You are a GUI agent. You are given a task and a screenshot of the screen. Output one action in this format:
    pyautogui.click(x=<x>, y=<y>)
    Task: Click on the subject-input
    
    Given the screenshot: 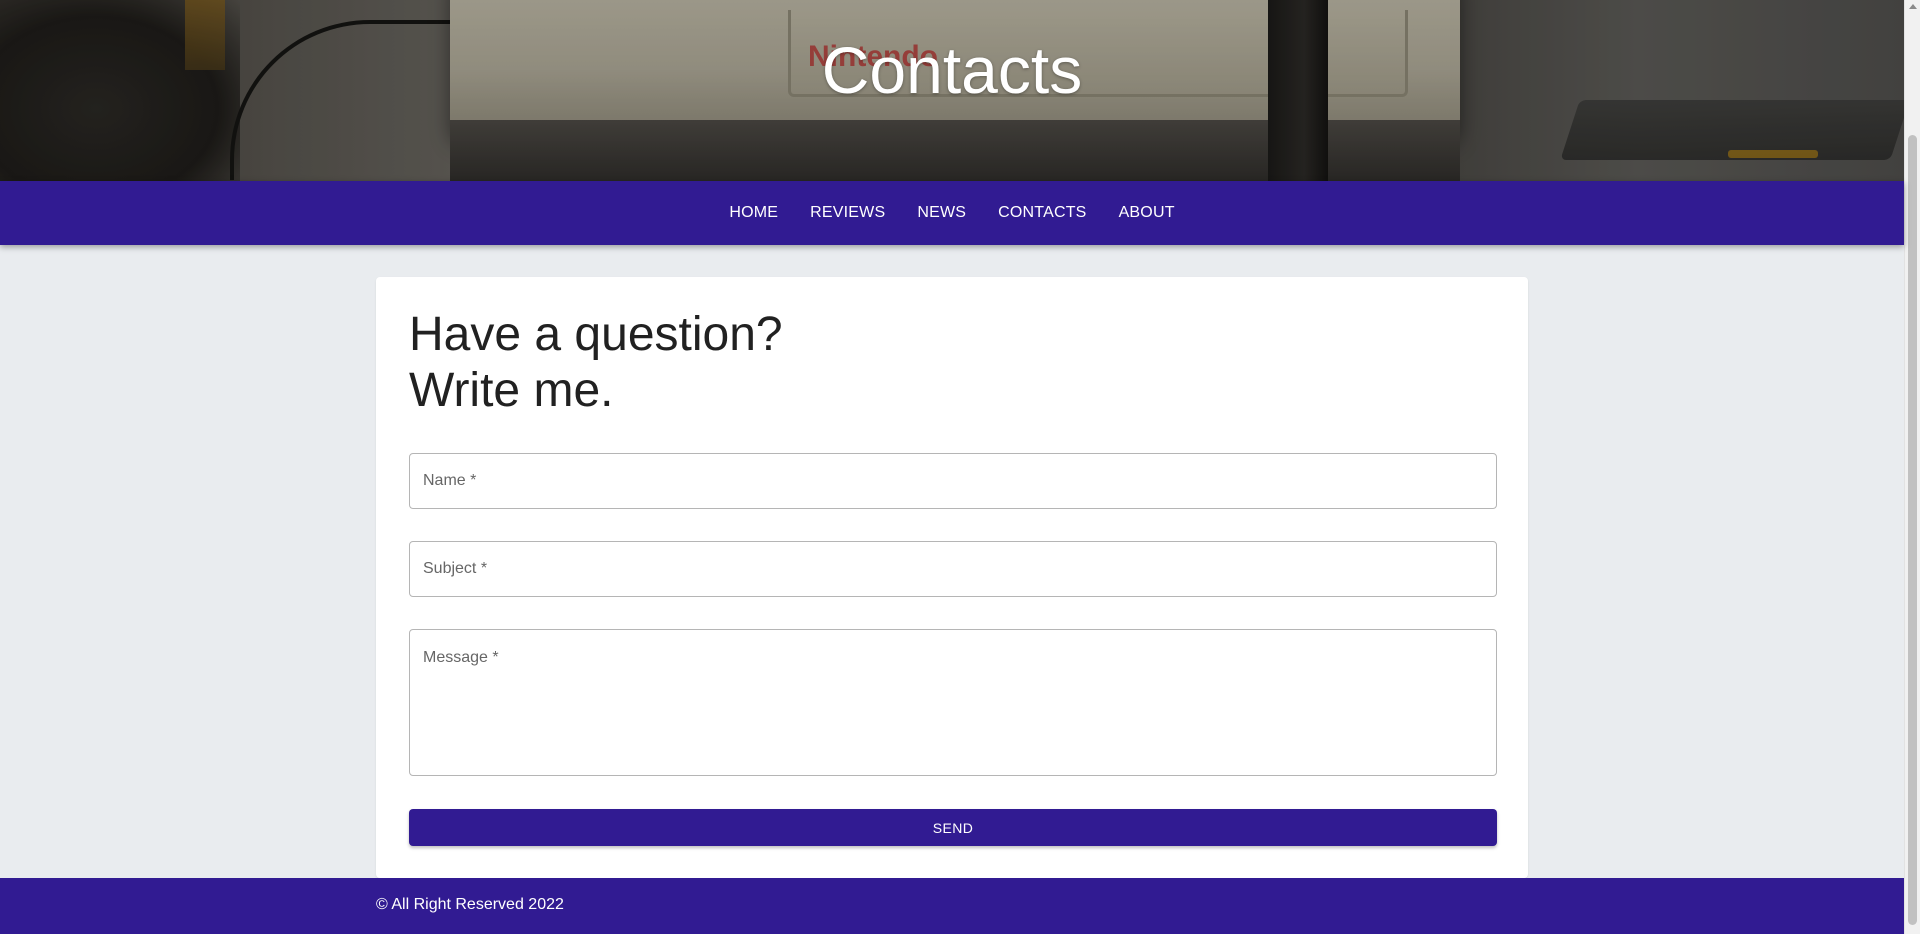 What is the action you would take?
    pyautogui.click(x=953, y=569)
    